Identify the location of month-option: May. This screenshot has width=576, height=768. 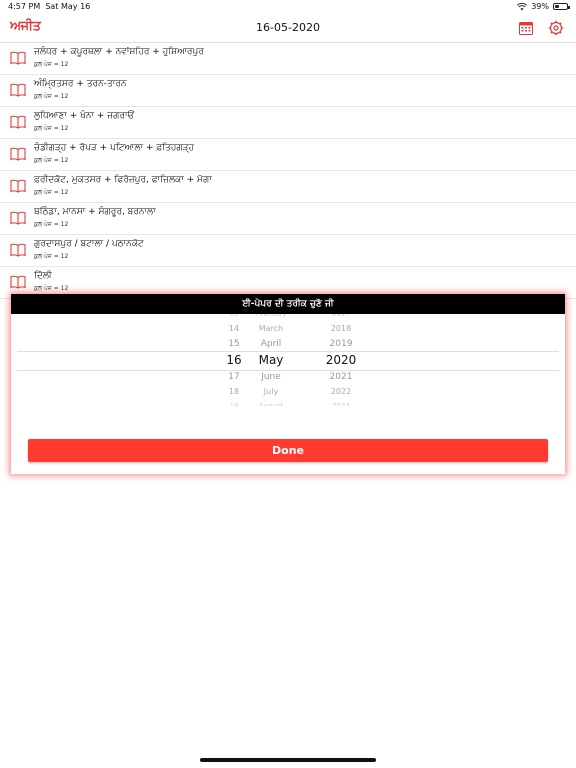
(271, 360).